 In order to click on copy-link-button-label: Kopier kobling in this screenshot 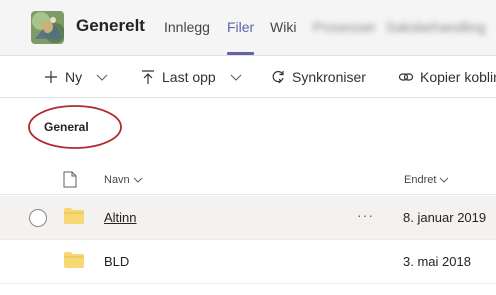, I will do `click(458, 77)`.